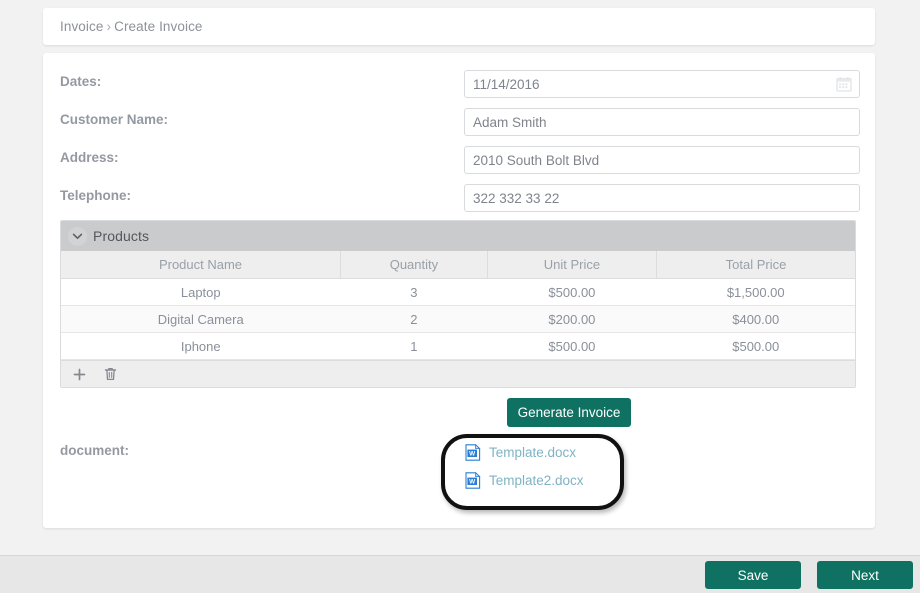 The image size is (920, 593). I want to click on table-row: Digital Camera 2 $200.00 $400.00, so click(458, 319).